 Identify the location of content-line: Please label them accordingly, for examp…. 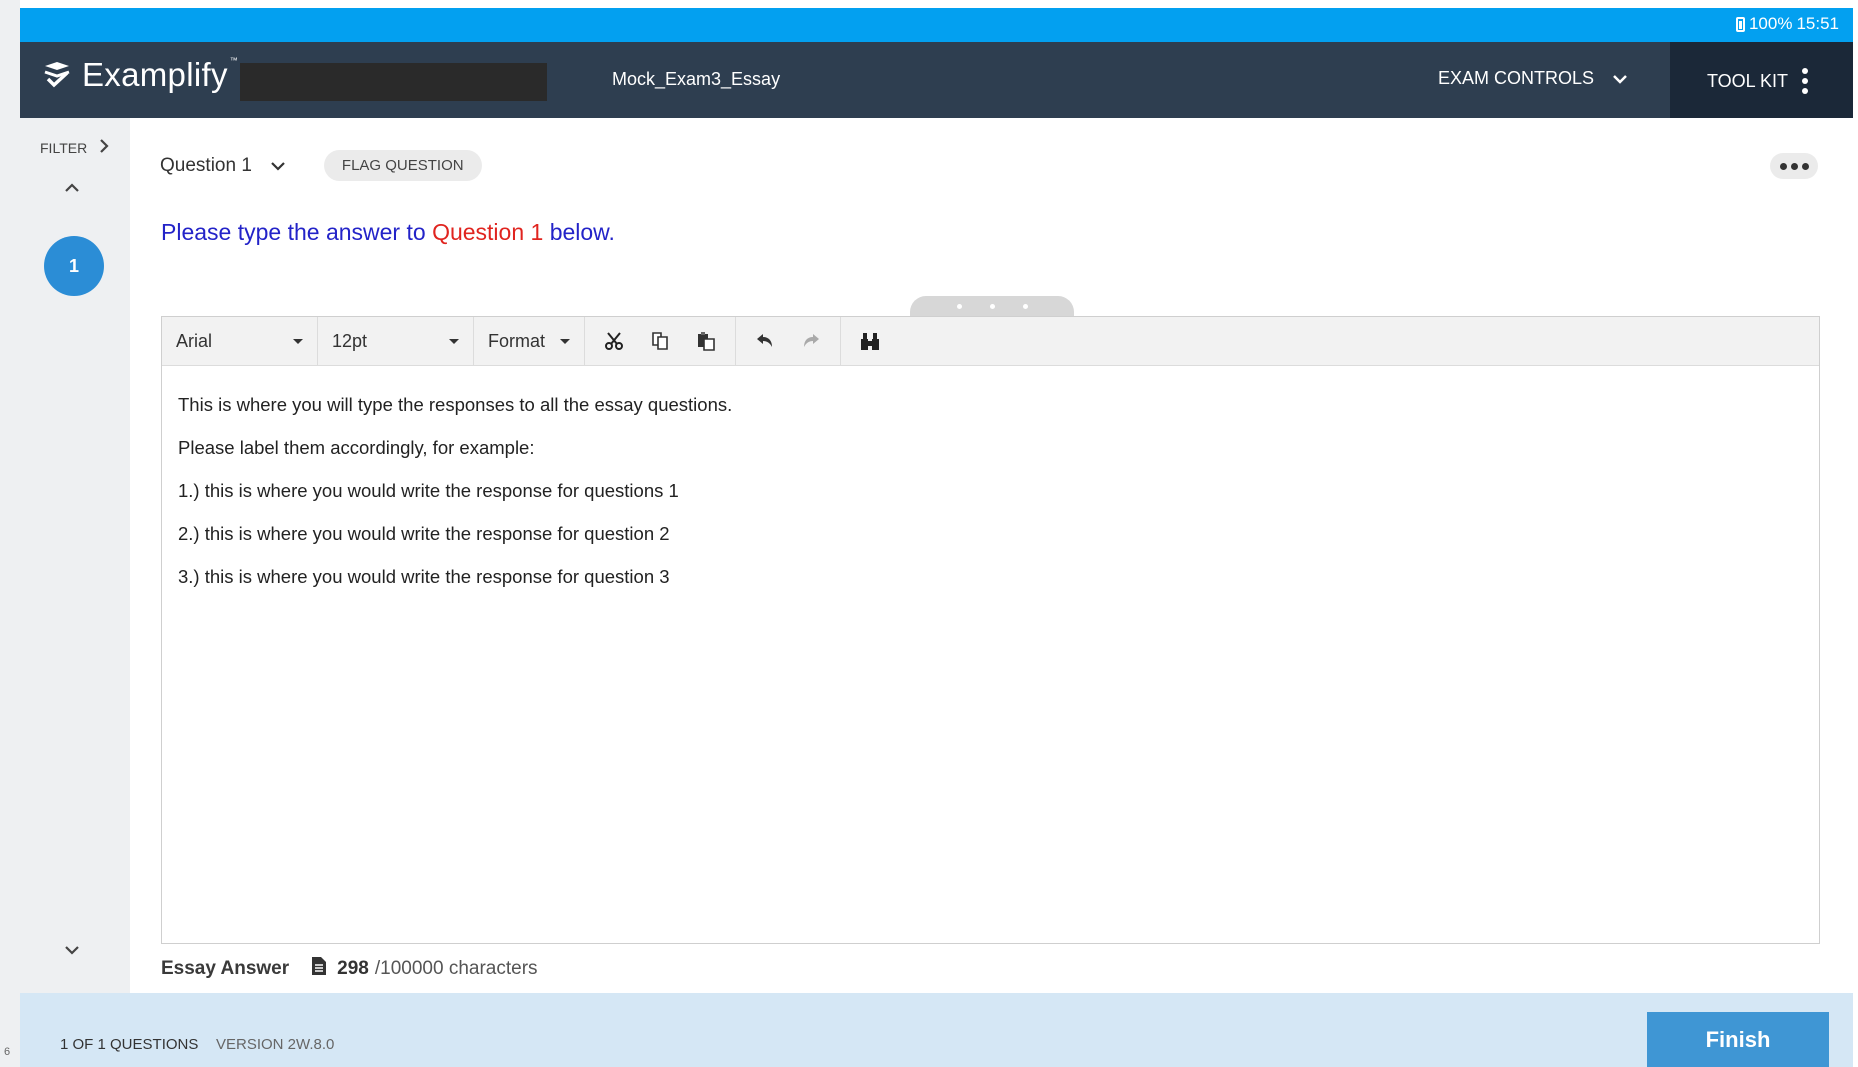
(356, 447).